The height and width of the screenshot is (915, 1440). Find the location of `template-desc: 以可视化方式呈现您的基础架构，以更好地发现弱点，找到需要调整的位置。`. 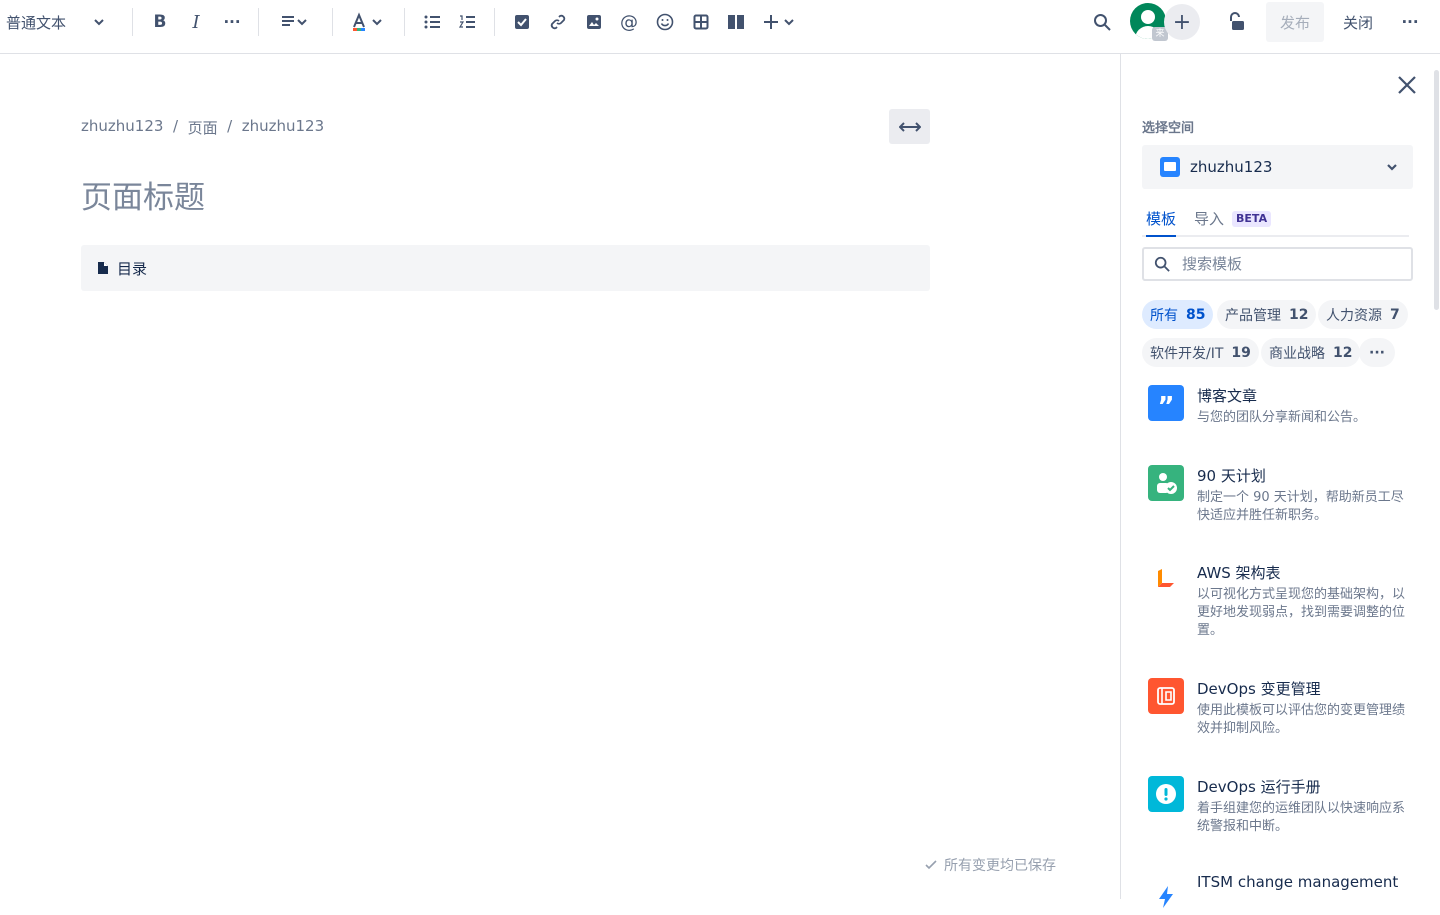

template-desc: 以可视化方式呈现您的基础架构，以更好地发现弱点，找到需要调整的位置。 is located at coordinates (1301, 612).